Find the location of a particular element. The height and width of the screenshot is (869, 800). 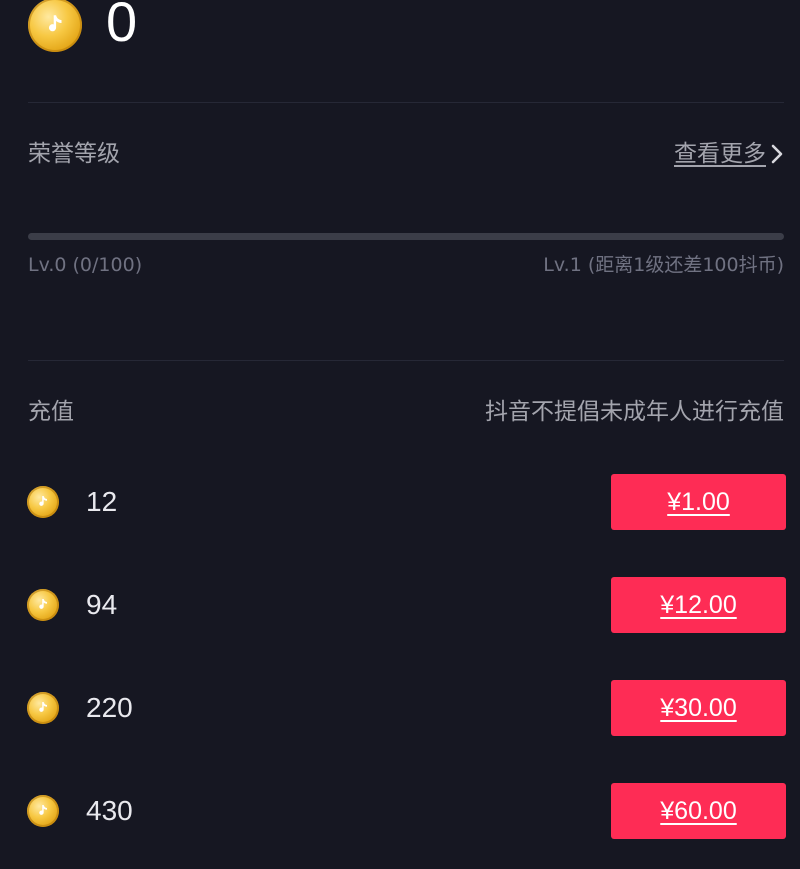

recharge-package-row: 220 ¥30.00 is located at coordinates (400, 708).